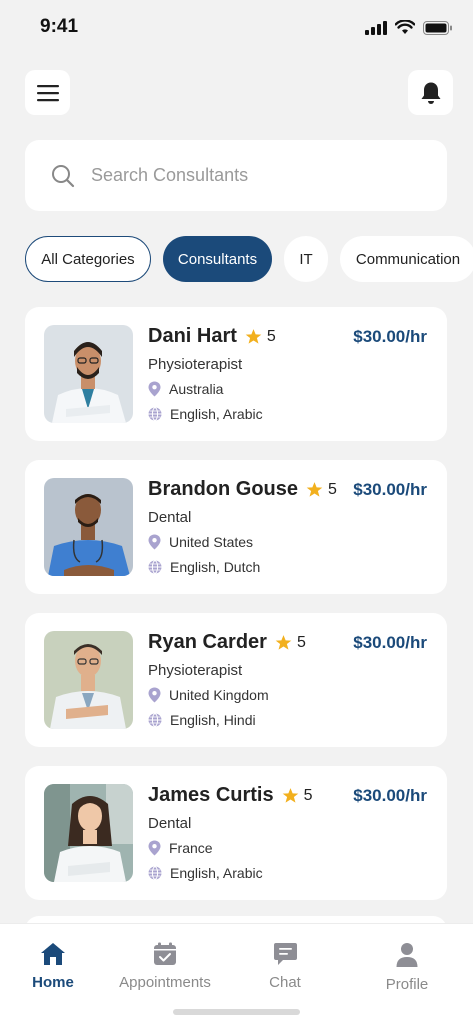 This screenshot has height=1024, width=473. I want to click on chat-icon, so click(285, 954).